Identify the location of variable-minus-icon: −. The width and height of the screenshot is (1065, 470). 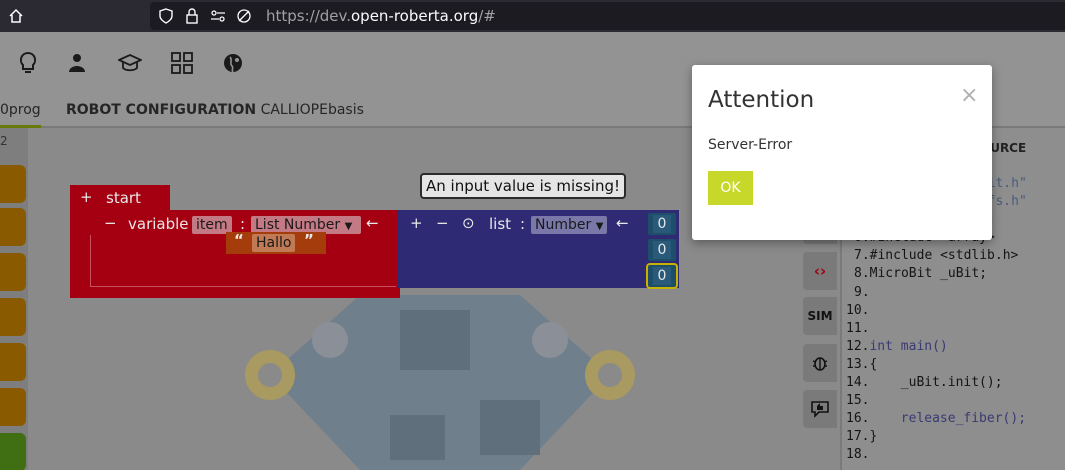
(110, 223).